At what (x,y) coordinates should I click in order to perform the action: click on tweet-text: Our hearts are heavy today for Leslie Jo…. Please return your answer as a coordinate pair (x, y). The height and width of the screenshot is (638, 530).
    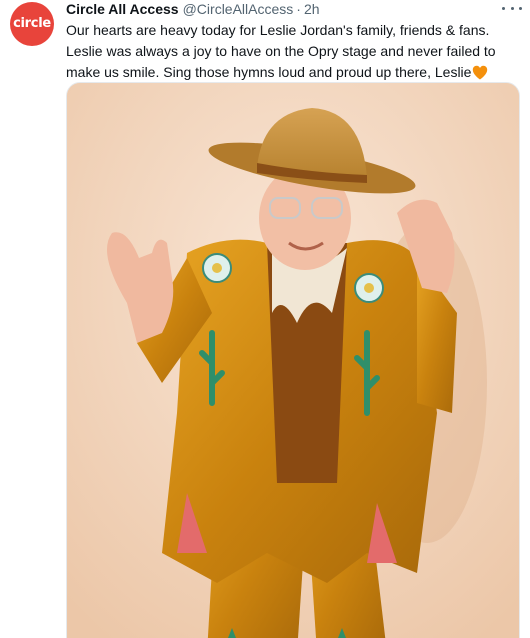
    Looking at the image, I should click on (291, 53).